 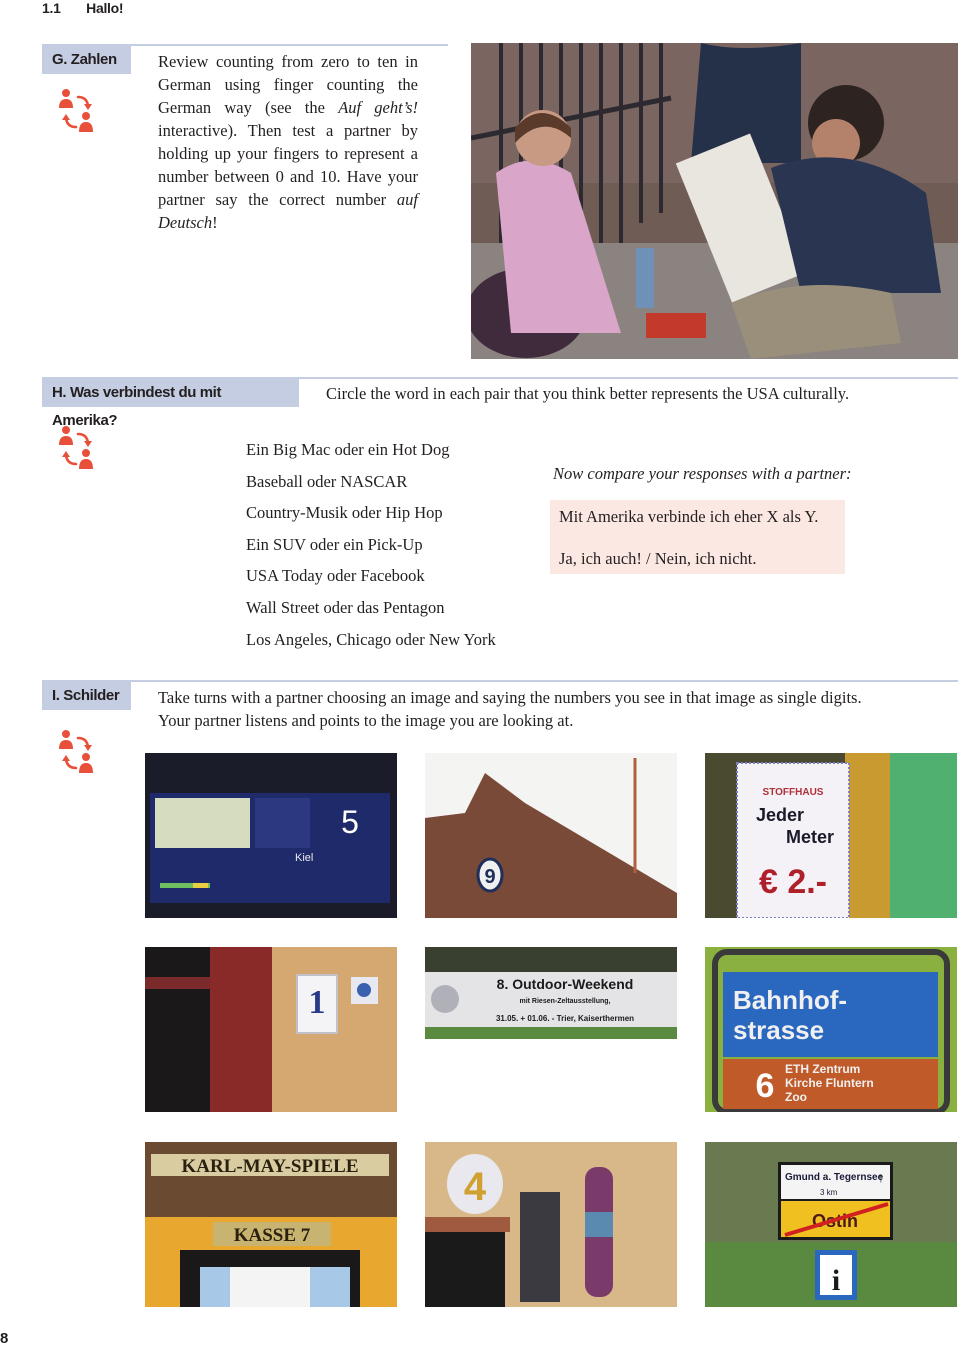 What do you see at coordinates (475, 1187) in the screenshot?
I see `svg-text: 4` at bounding box center [475, 1187].